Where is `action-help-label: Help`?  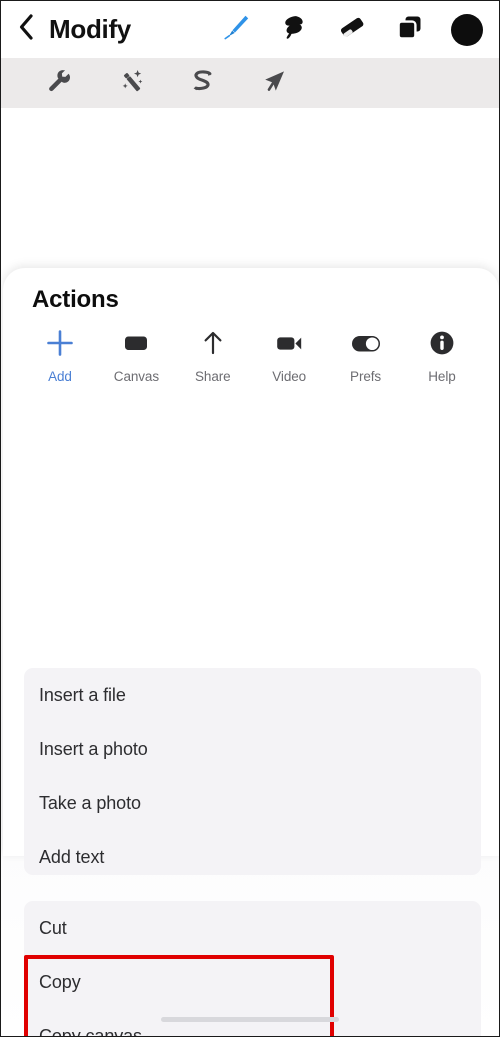 action-help-label: Help is located at coordinates (442, 376).